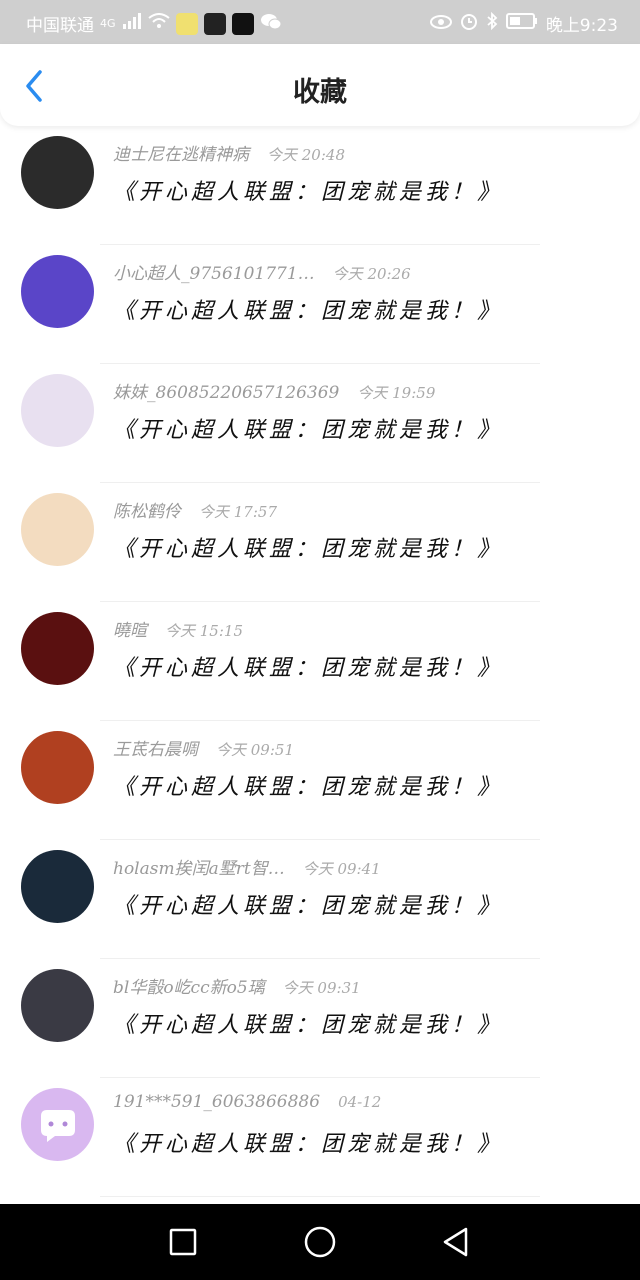 This screenshot has height=1280, width=640. What do you see at coordinates (320, 22) in the screenshot?
I see `status-bar: 中国联通 4G 晚上9:23` at bounding box center [320, 22].